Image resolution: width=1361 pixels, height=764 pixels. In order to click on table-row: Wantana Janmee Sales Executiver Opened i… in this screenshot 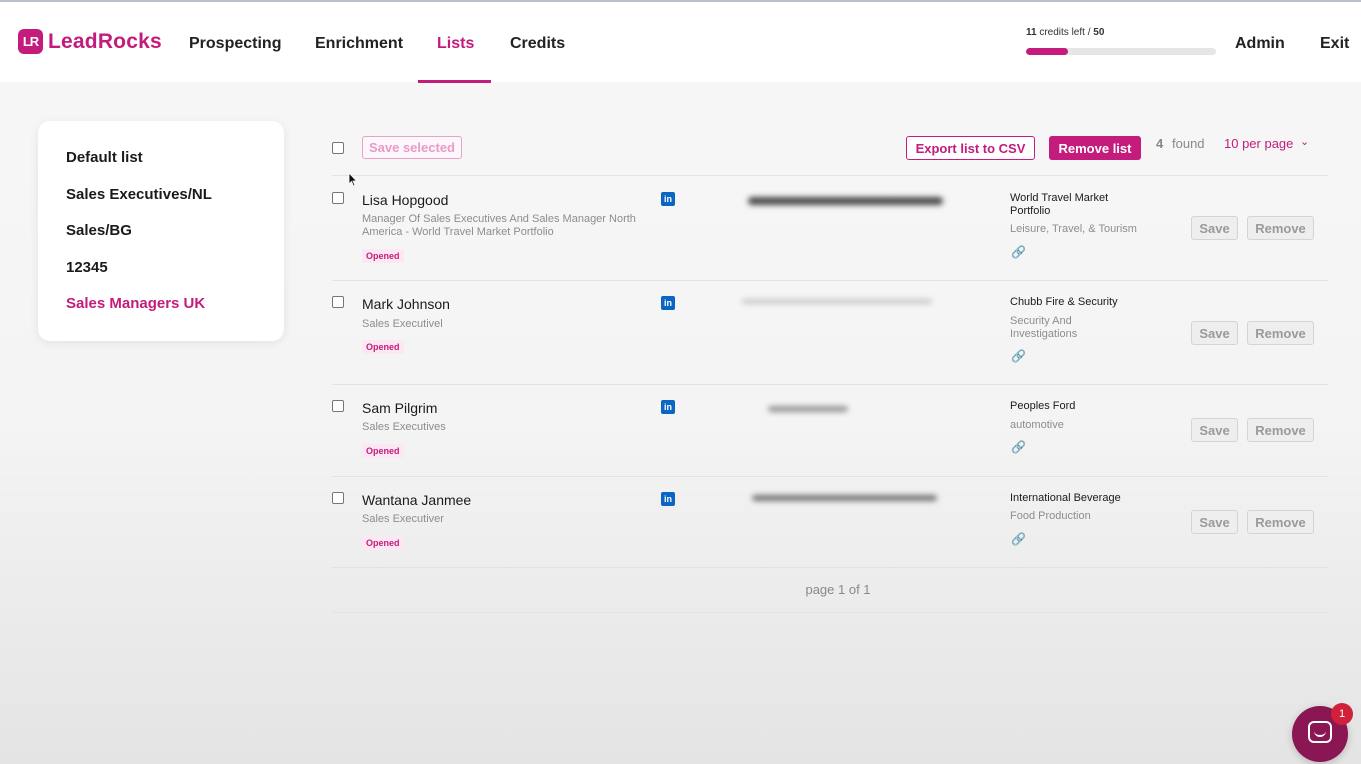, I will do `click(680, 529)`.